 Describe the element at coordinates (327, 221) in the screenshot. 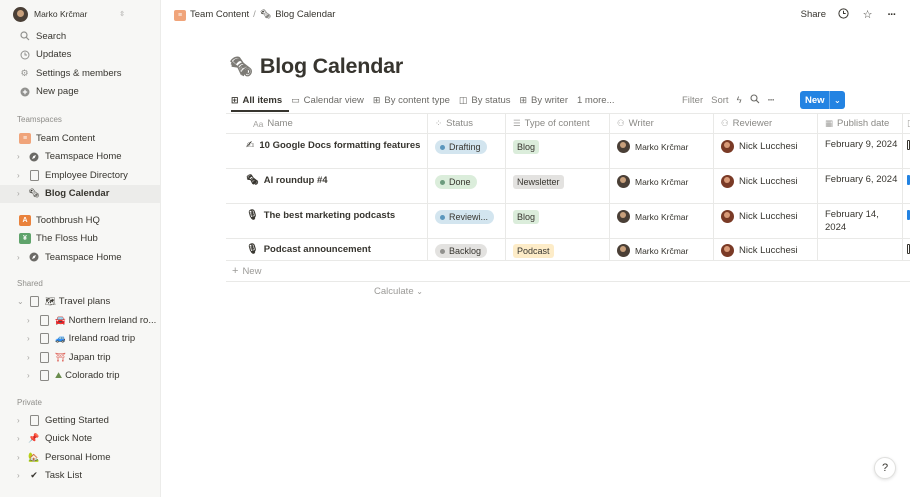

I see `cell-name: 🎙 The best marketing podcasts` at that location.